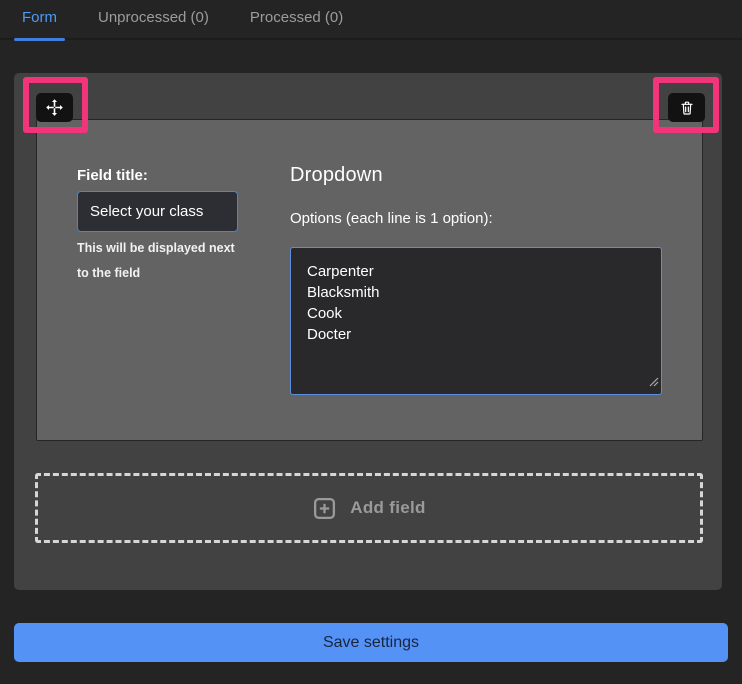  Describe the element at coordinates (388, 507) in the screenshot. I see `add-field-label: Add field` at that location.